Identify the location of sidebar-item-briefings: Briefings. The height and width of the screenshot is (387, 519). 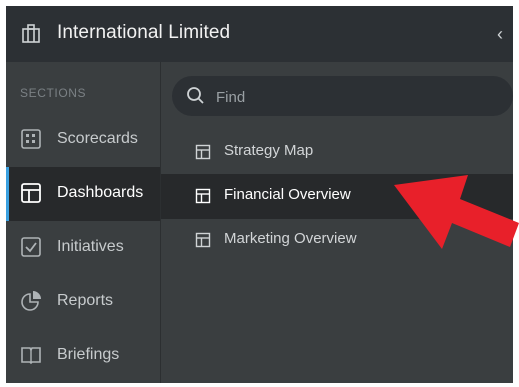
(83, 356).